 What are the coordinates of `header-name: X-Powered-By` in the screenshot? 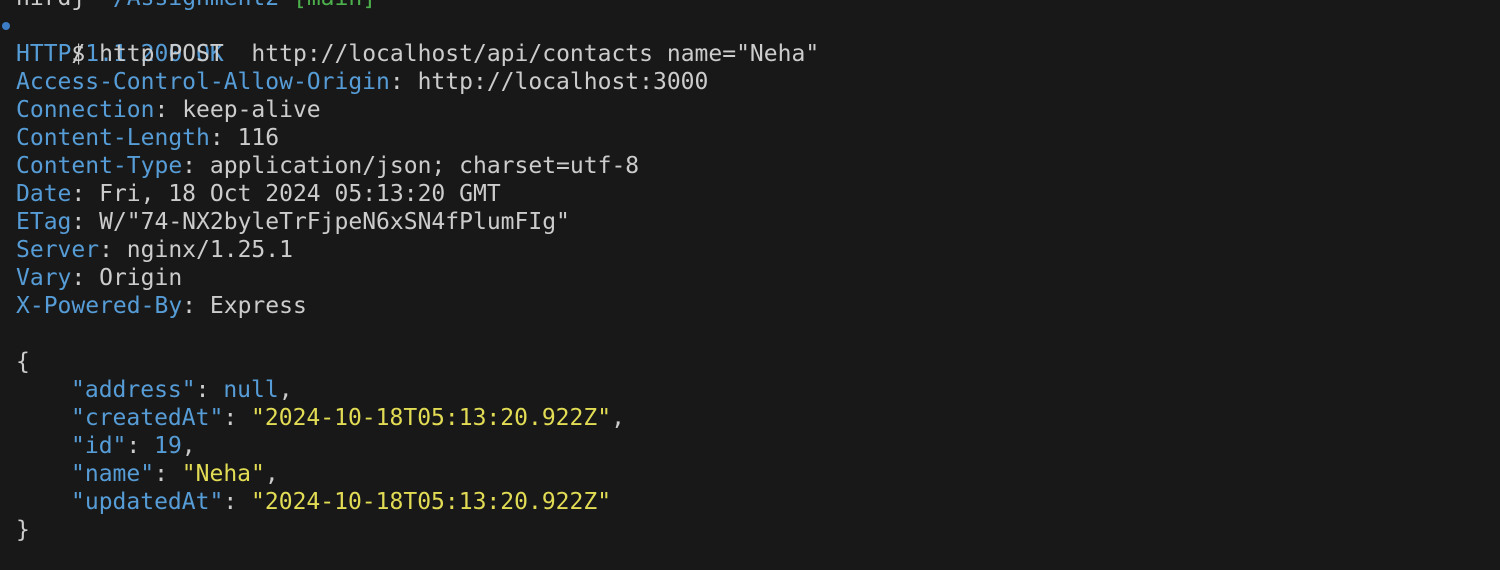 It's located at (99, 306).